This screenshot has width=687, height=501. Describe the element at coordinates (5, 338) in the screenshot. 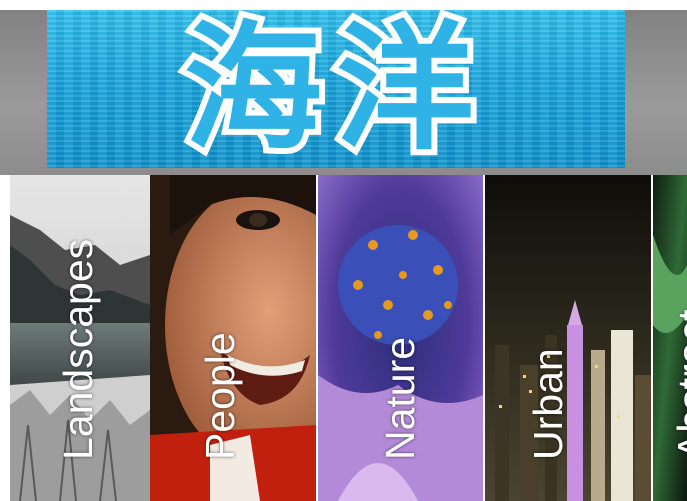

I see `left-gutter` at that location.